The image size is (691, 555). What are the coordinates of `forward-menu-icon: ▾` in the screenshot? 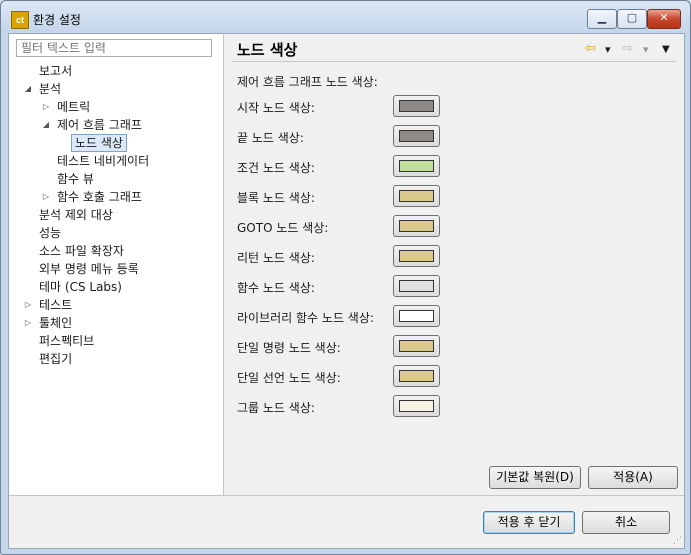 It's located at (646, 49).